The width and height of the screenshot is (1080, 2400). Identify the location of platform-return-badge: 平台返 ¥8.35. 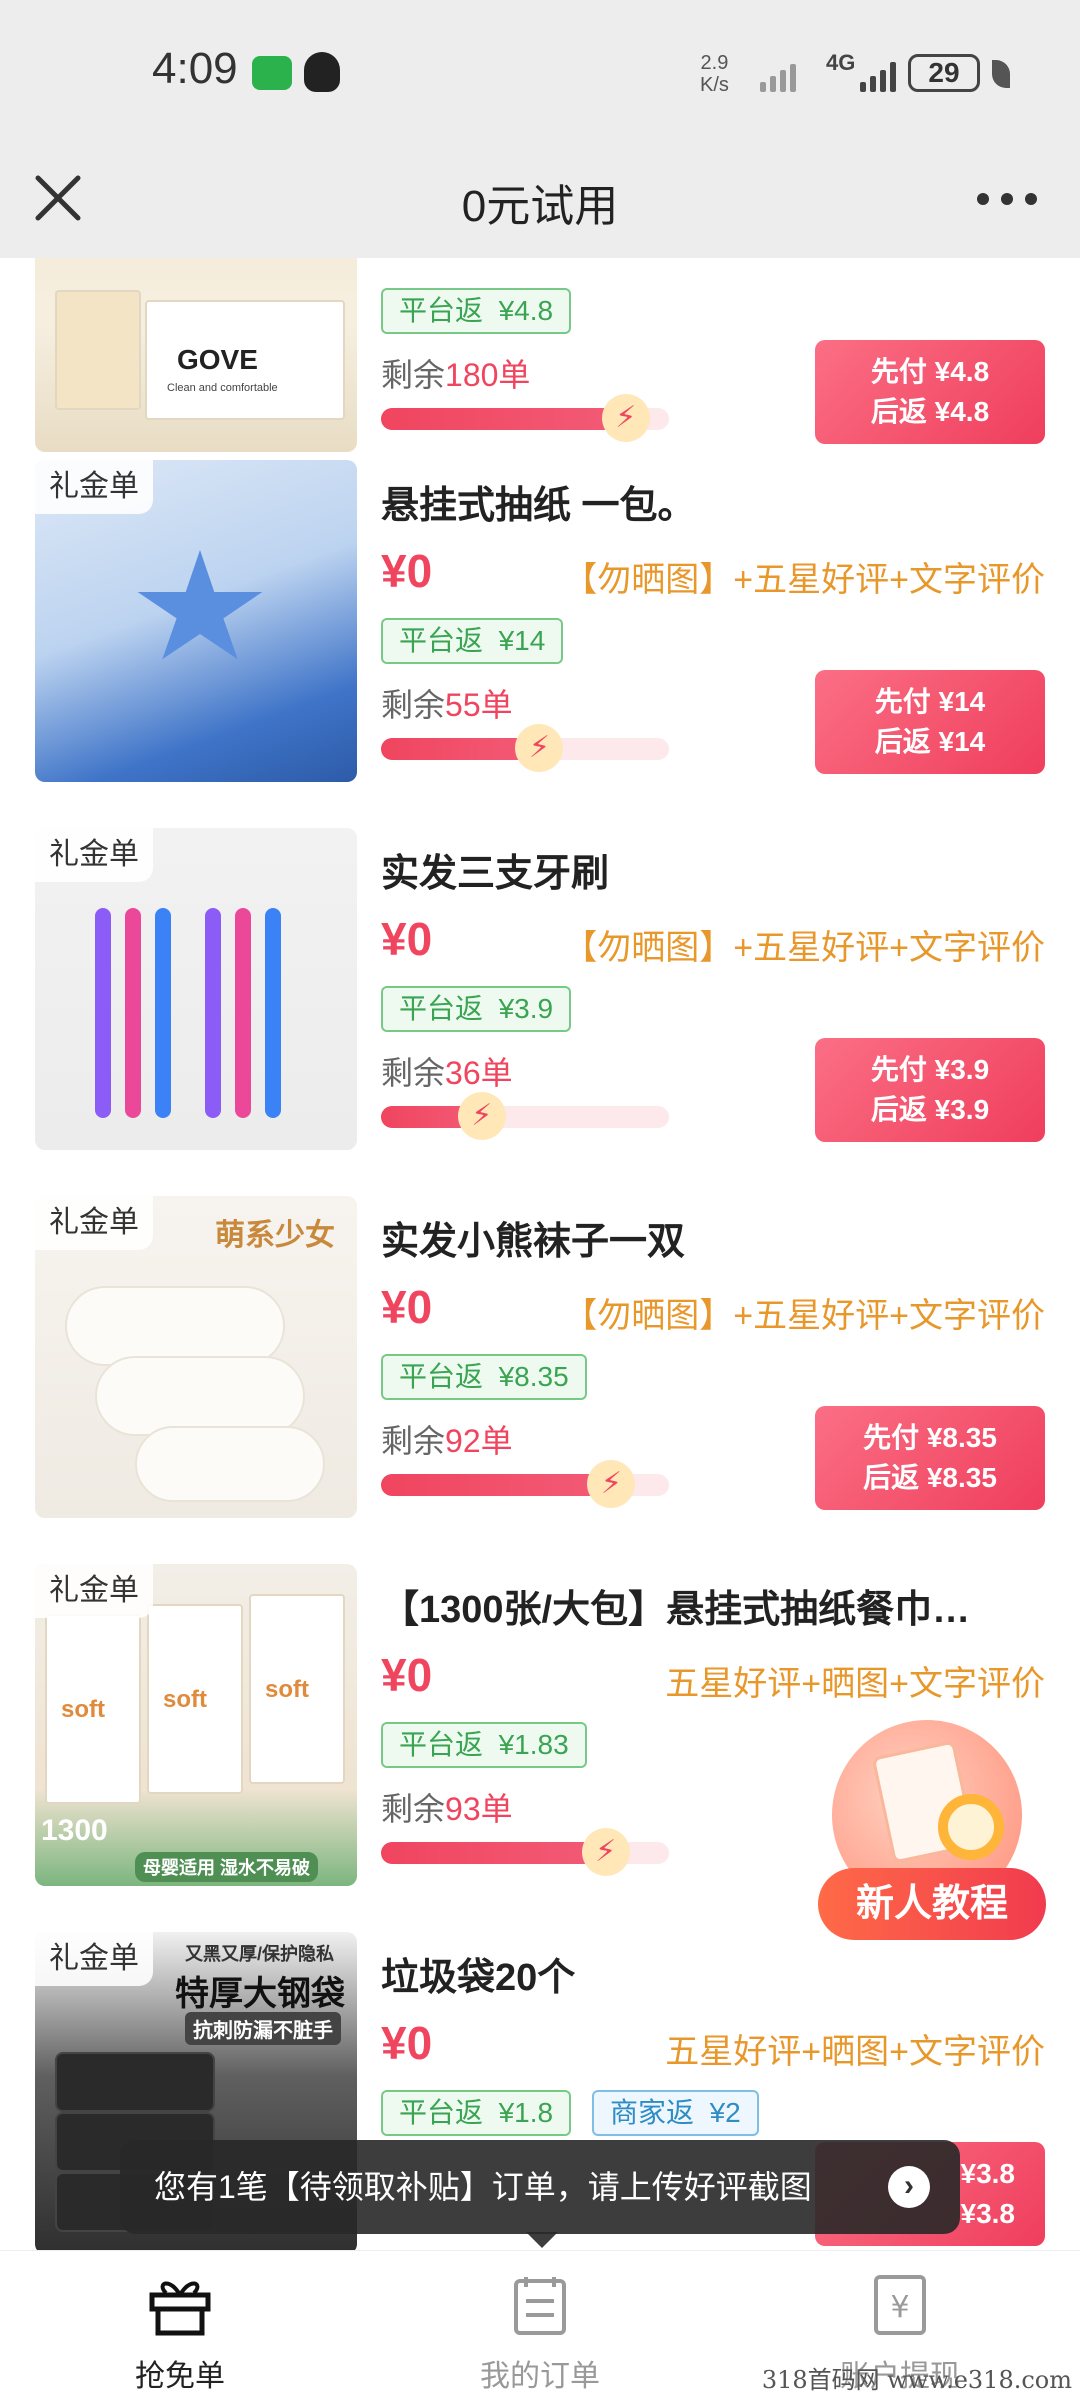
(484, 1377).